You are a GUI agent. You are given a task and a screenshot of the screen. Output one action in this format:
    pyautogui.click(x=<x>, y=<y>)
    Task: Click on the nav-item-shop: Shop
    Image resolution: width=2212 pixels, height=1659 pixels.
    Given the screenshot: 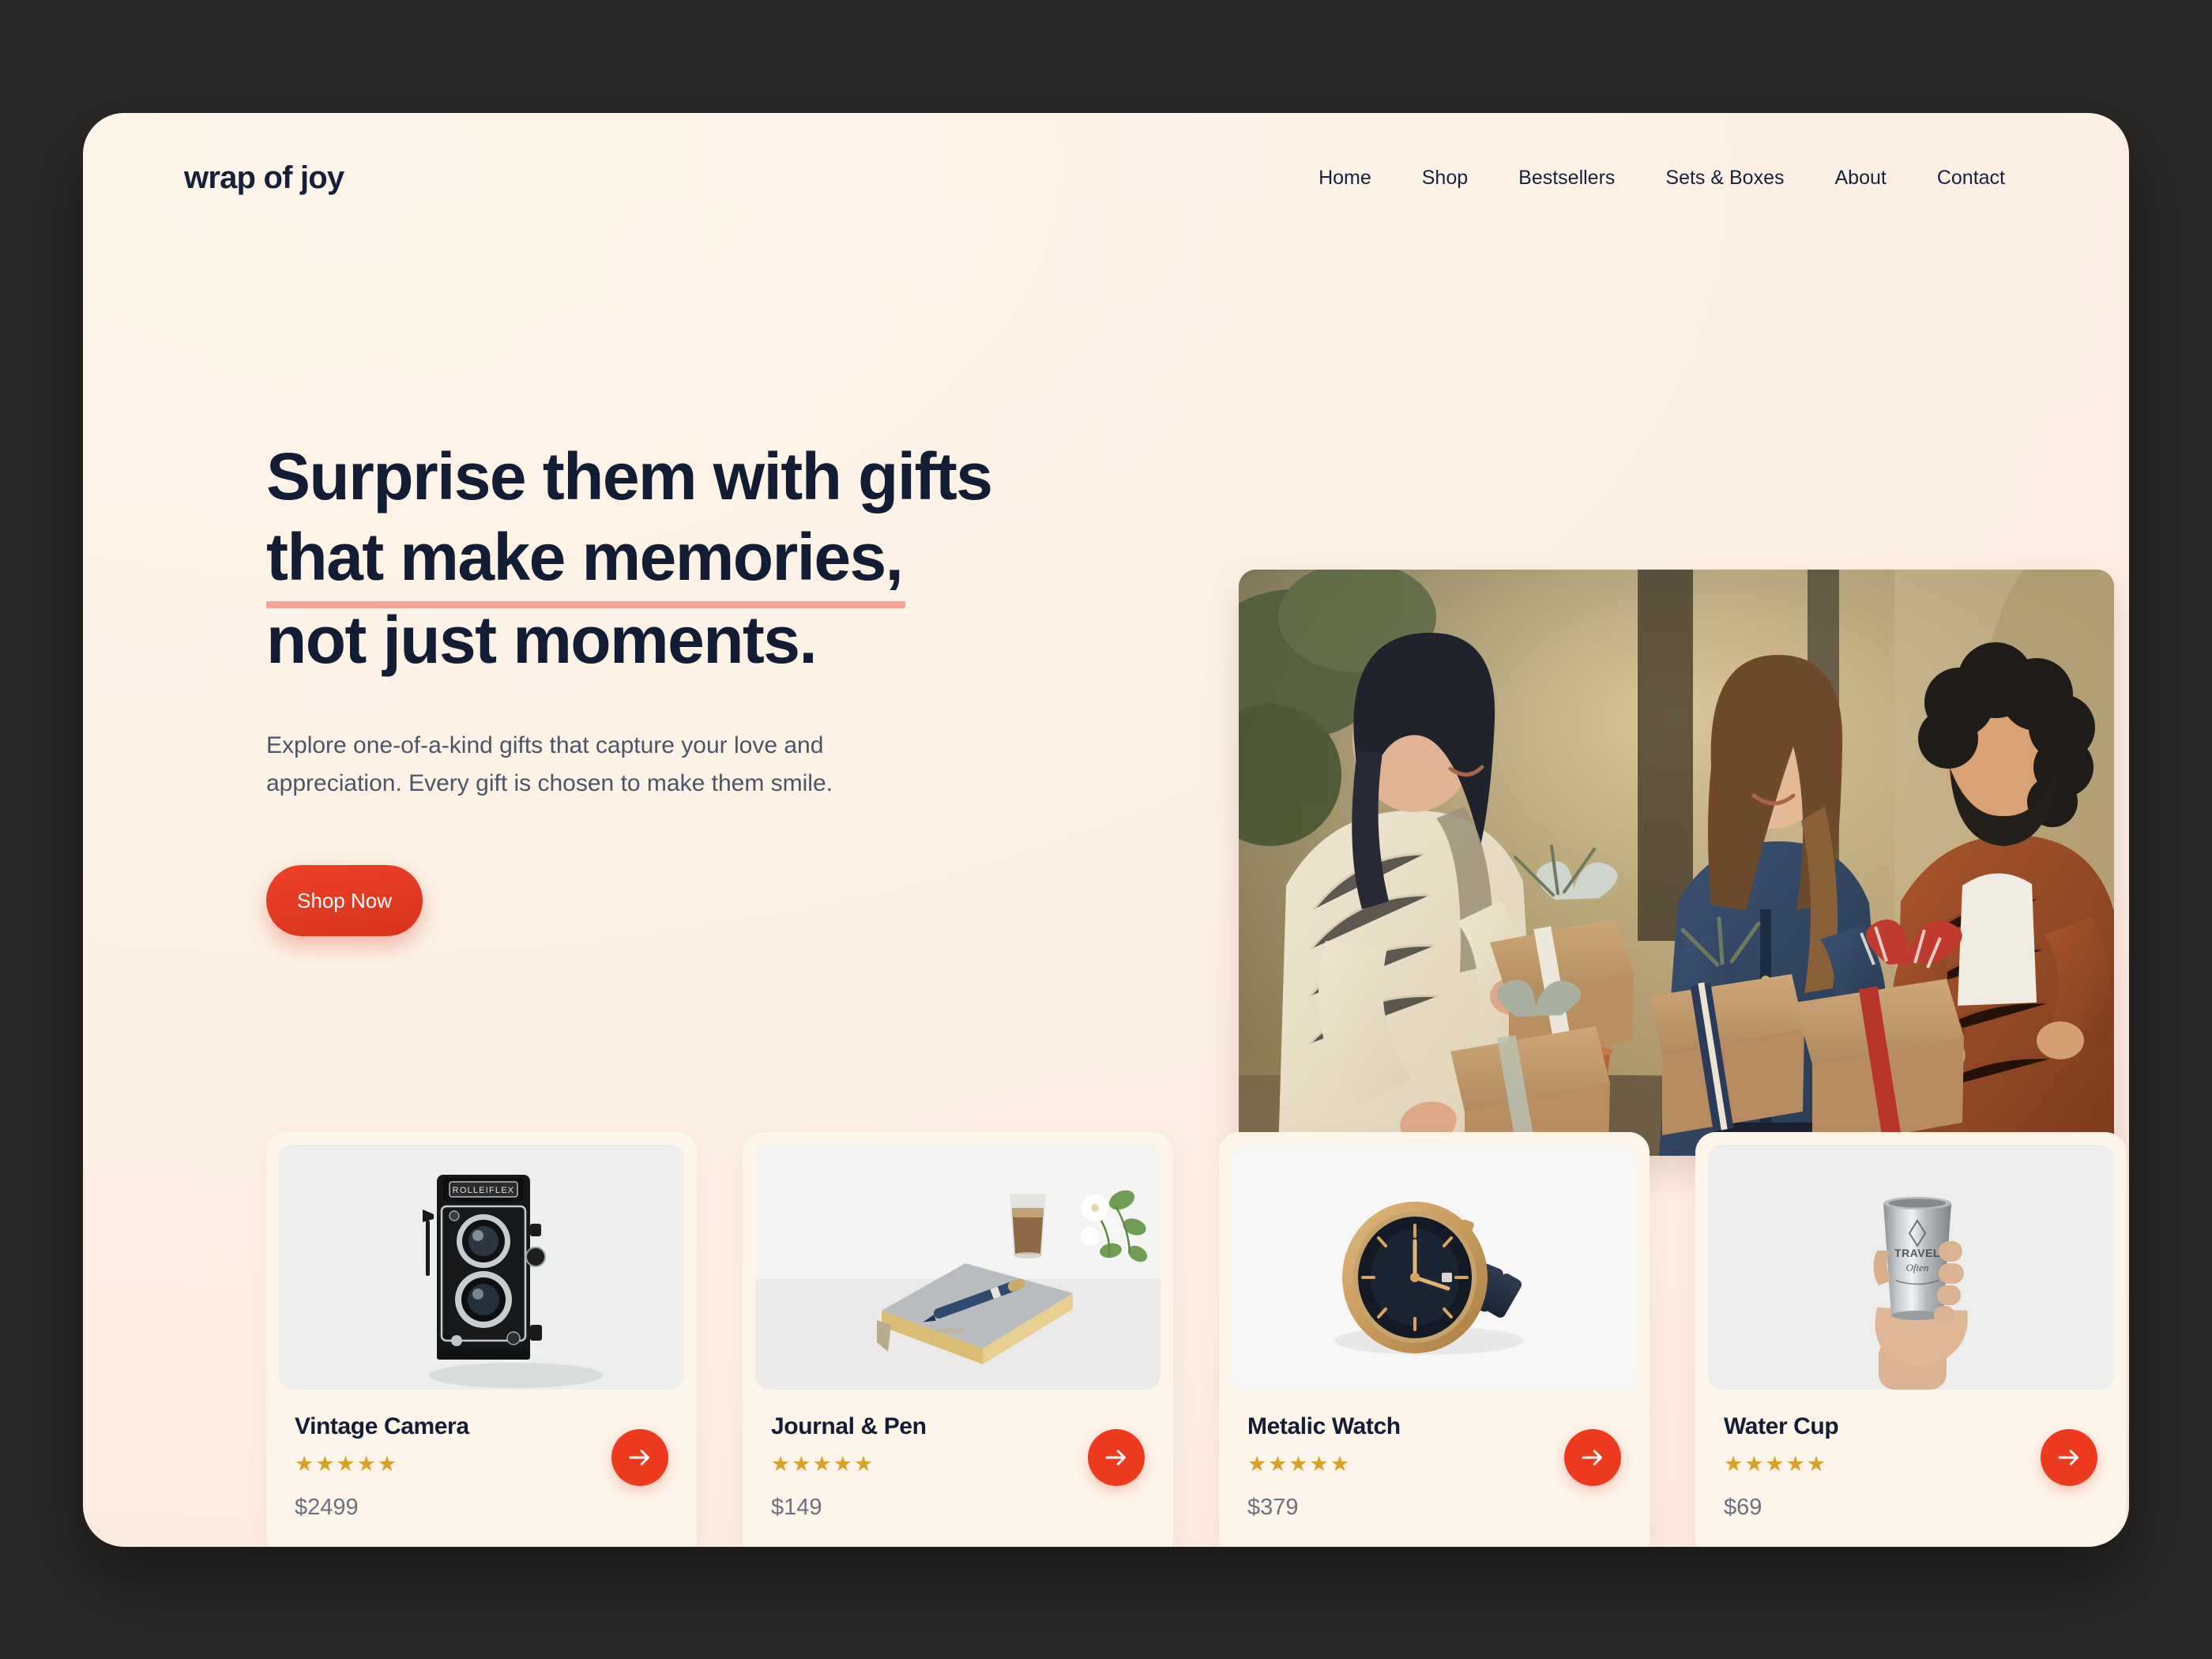 What is the action you would take?
    pyautogui.click(x=1445, y=178)
    